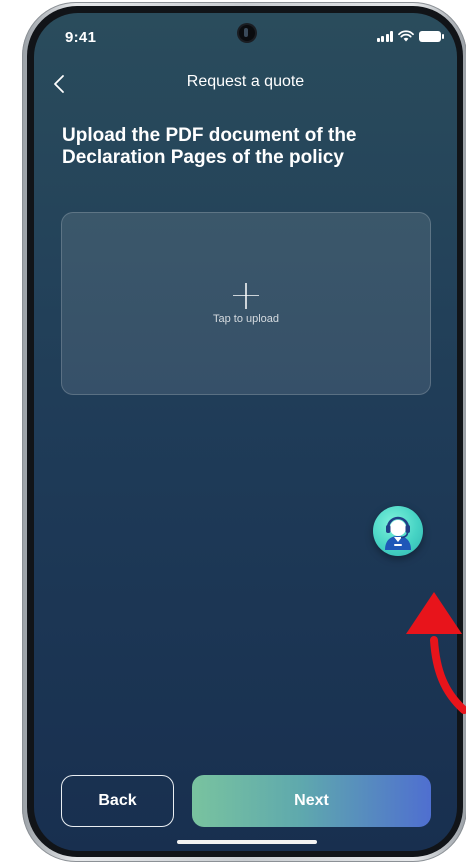  I want to click on status-time: 9:41, so click(81, 37).